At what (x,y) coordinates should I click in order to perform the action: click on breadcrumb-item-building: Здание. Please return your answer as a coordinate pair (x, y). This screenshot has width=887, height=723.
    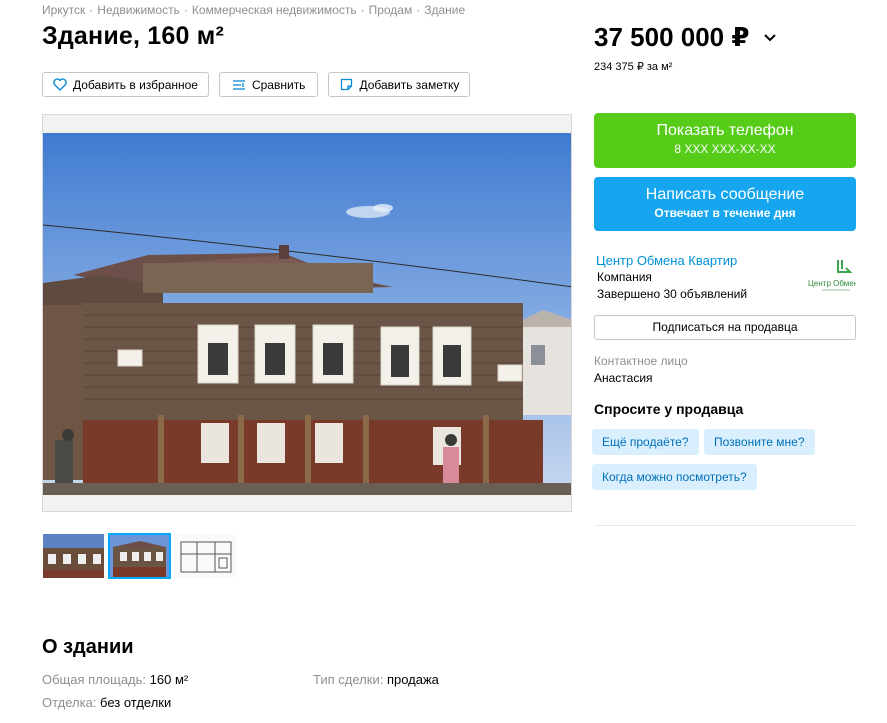
    Looking at the image, I should click on (444, 10).